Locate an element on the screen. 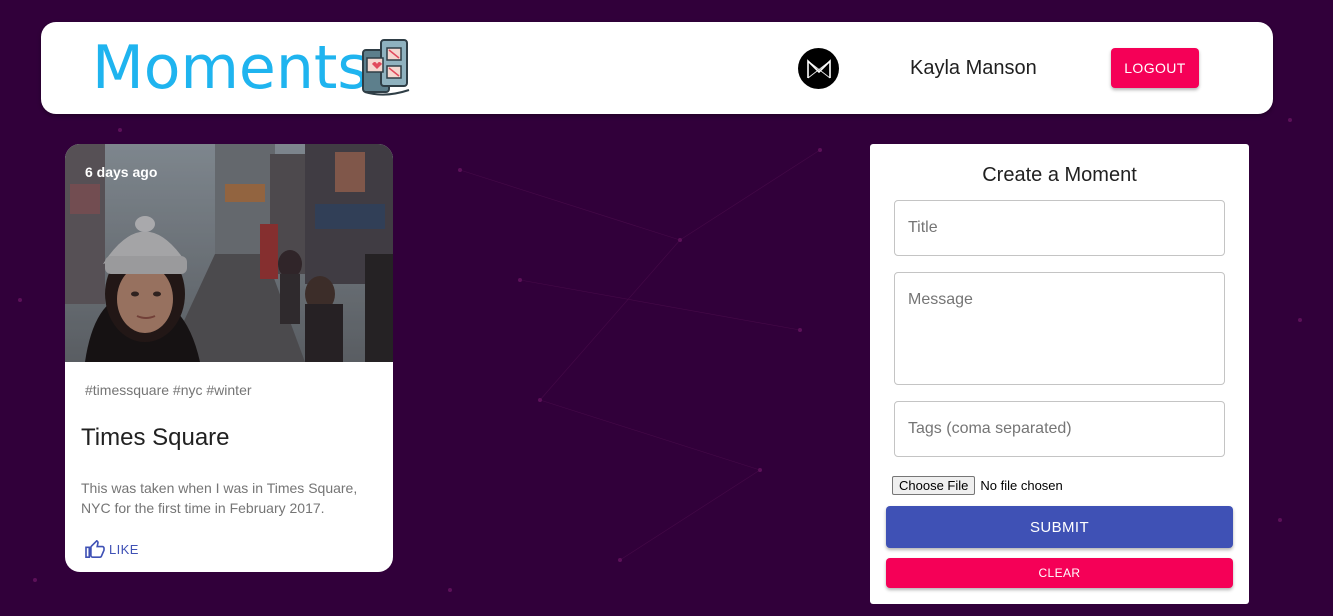 Image resolution: width=1333 pixels, height=616 pixels. title-input is located at coordinates (1059, 228).